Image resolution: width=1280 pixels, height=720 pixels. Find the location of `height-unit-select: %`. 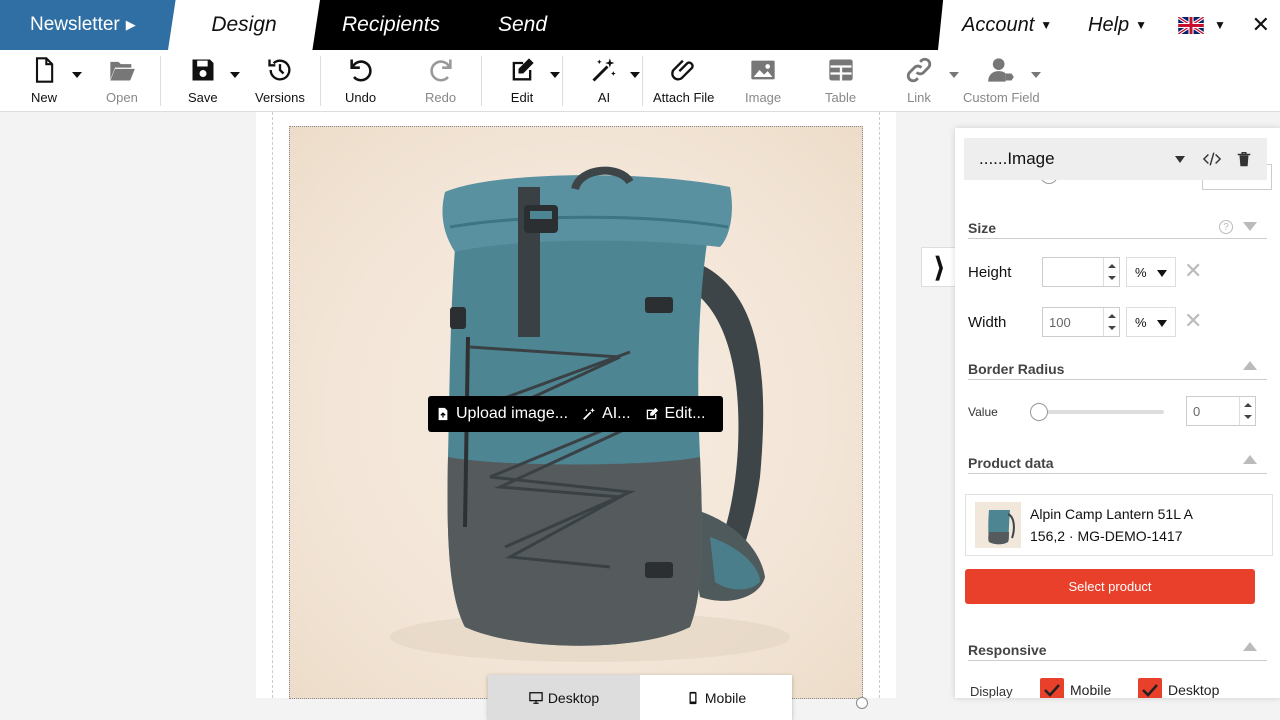

height-unit-select: % is located at coordinates (1151, 272).